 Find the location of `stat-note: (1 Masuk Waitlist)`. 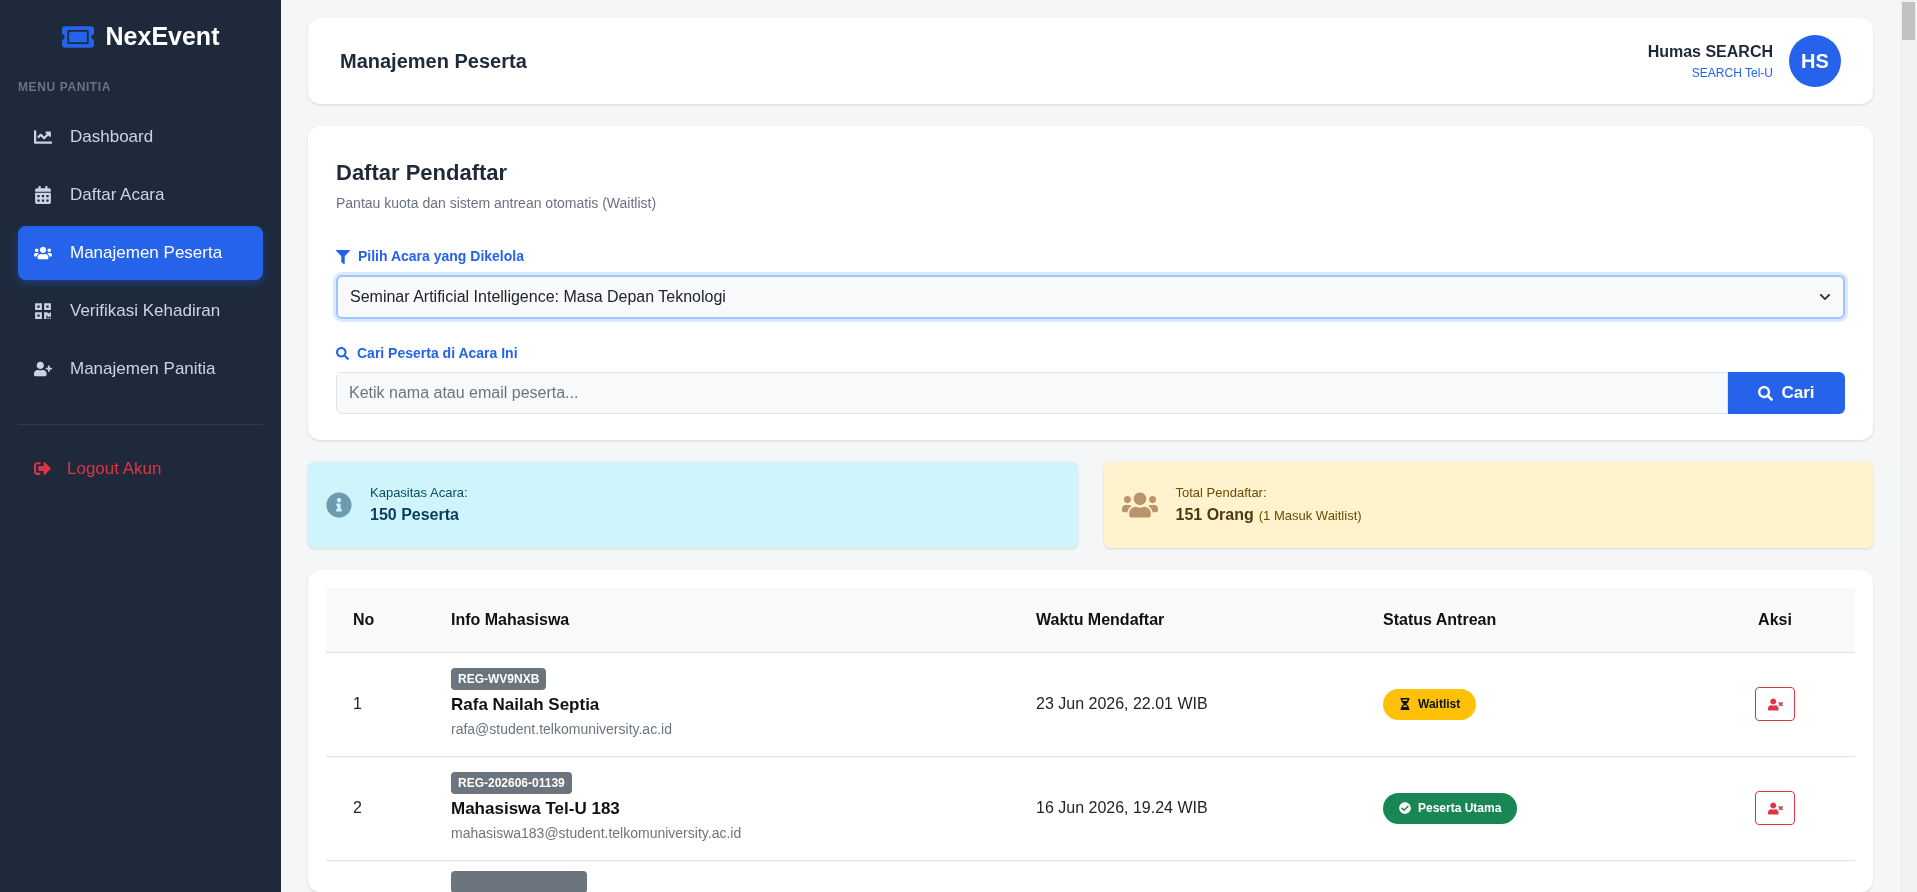

stat-note: (1 Masuk Waitlist) is located at coordinates (1310, 515).